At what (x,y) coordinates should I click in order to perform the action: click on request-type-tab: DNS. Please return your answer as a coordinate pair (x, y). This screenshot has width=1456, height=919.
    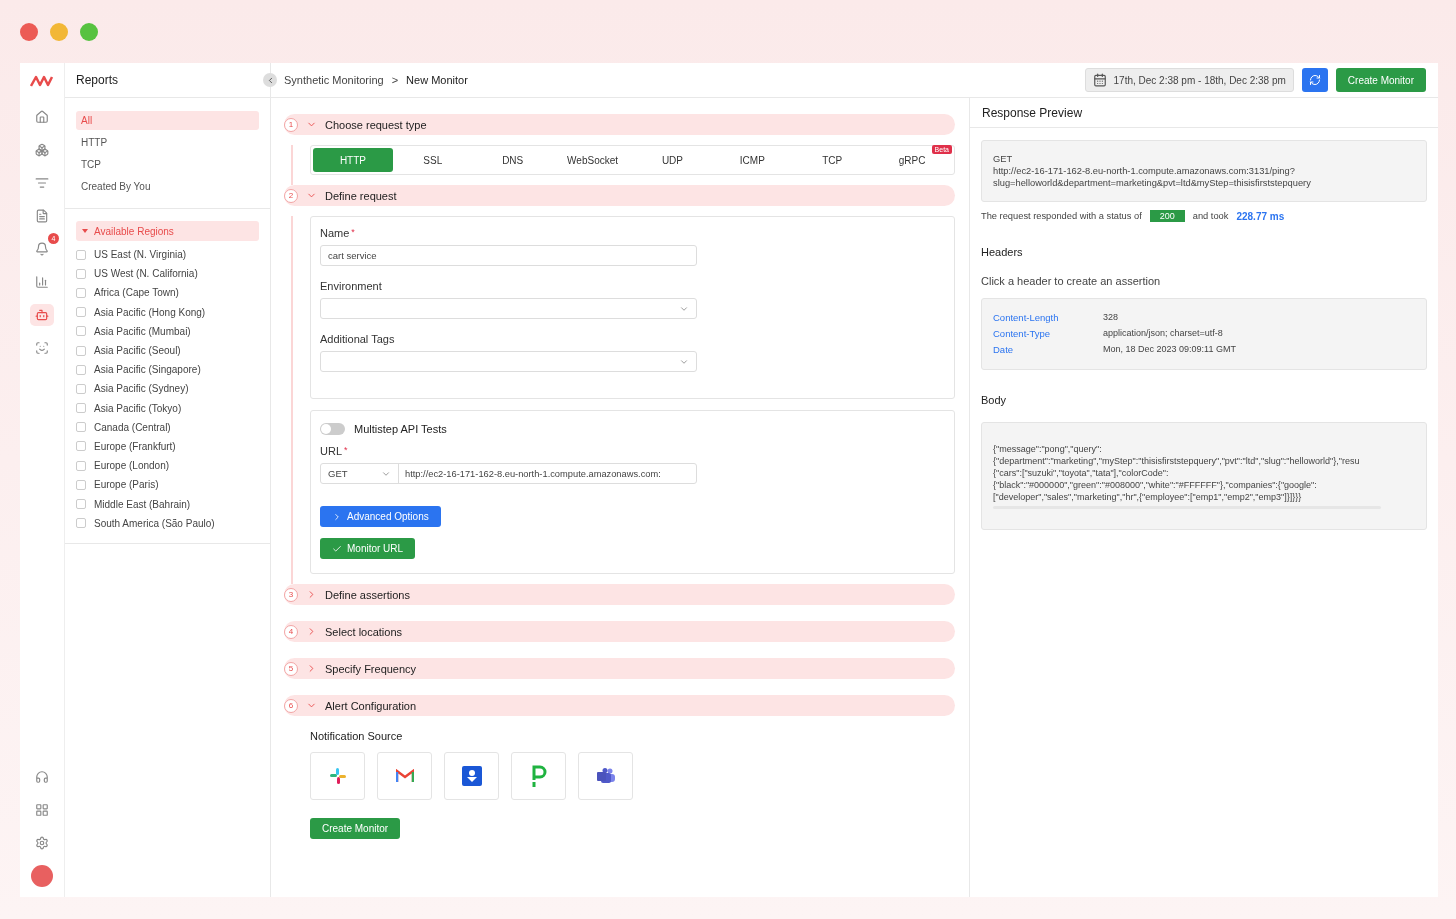
    Looking at the image, I should click on (512, 160).